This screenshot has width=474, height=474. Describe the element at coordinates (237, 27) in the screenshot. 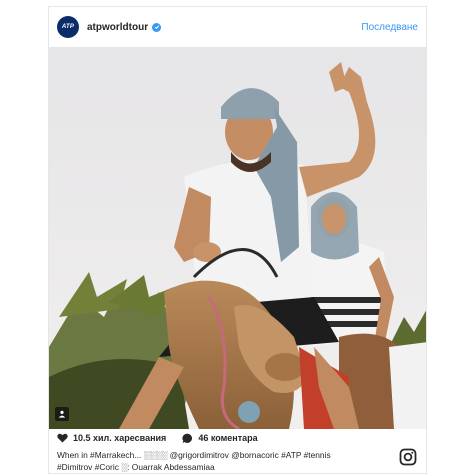

I see `post-header: ATP atpworldtour Последване` at that location.